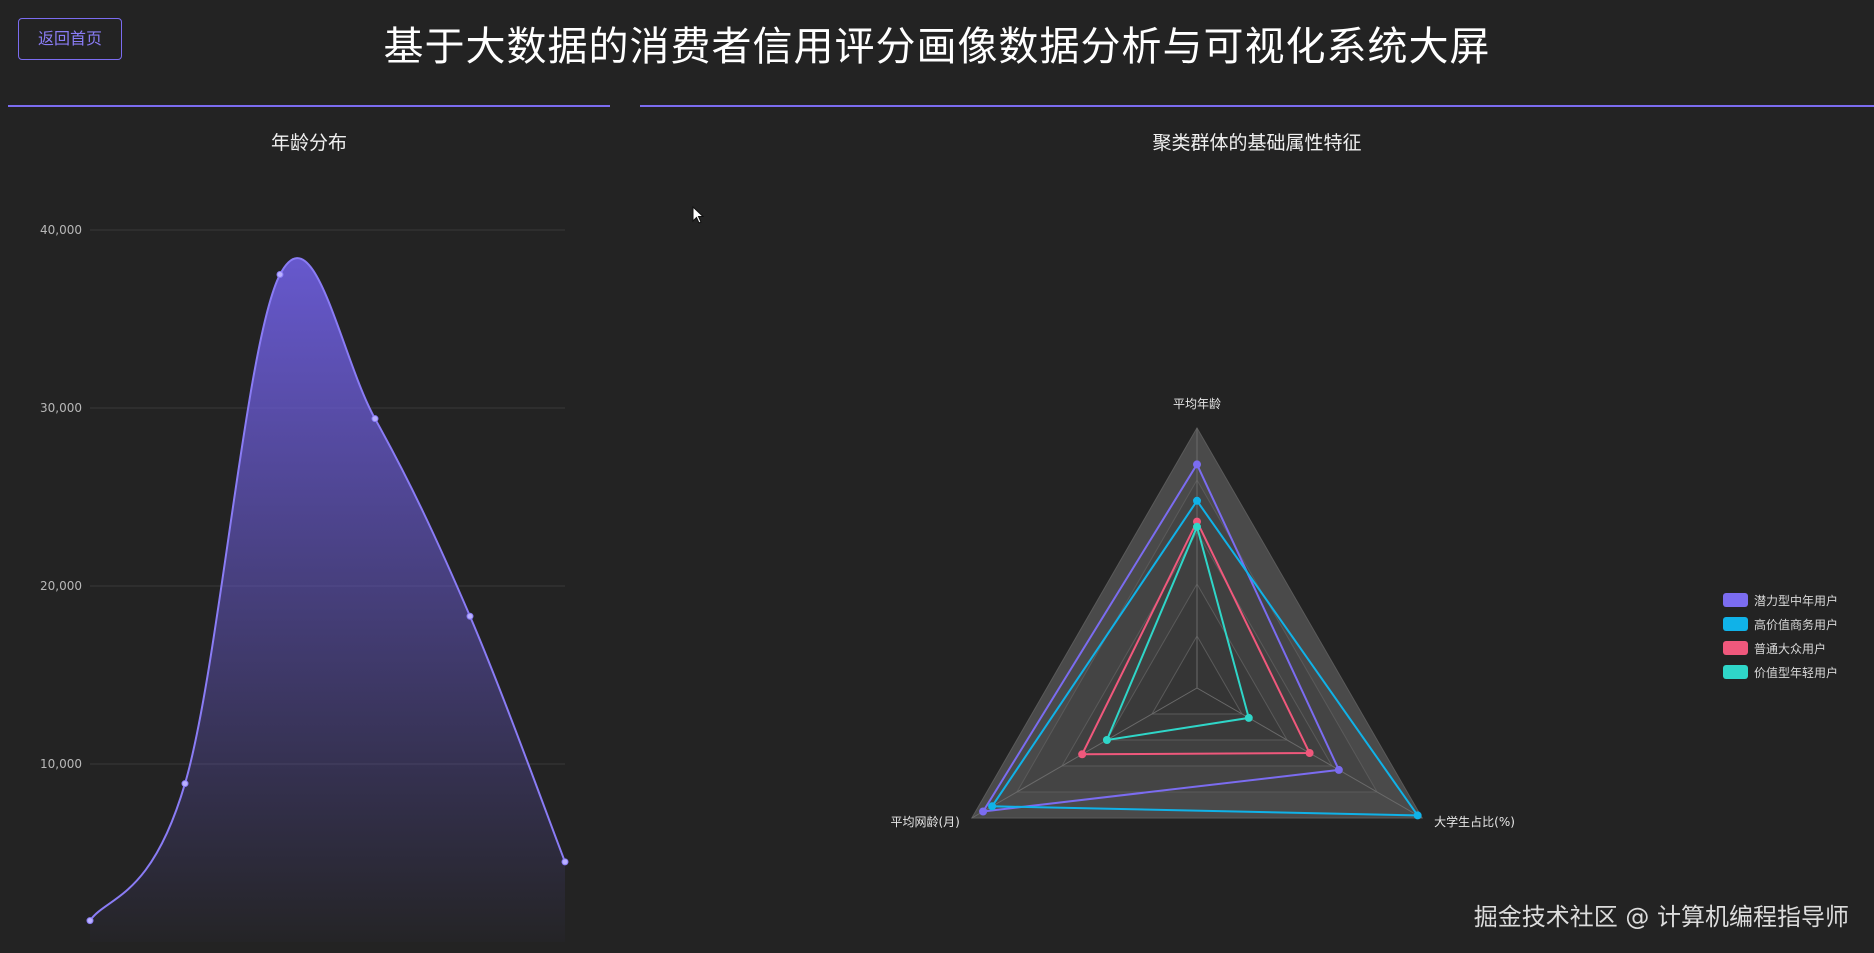 The height and width of the screenshot is (953, 1874). Describe the element at coordinates (1796, 600) in the screenshot. I see `legend-label: 潜力型中年用户` at that location.